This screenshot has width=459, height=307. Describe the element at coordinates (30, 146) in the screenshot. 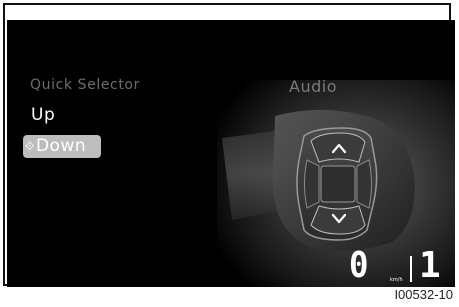

I see `selection-arrow-icon: ⟐` at that location.